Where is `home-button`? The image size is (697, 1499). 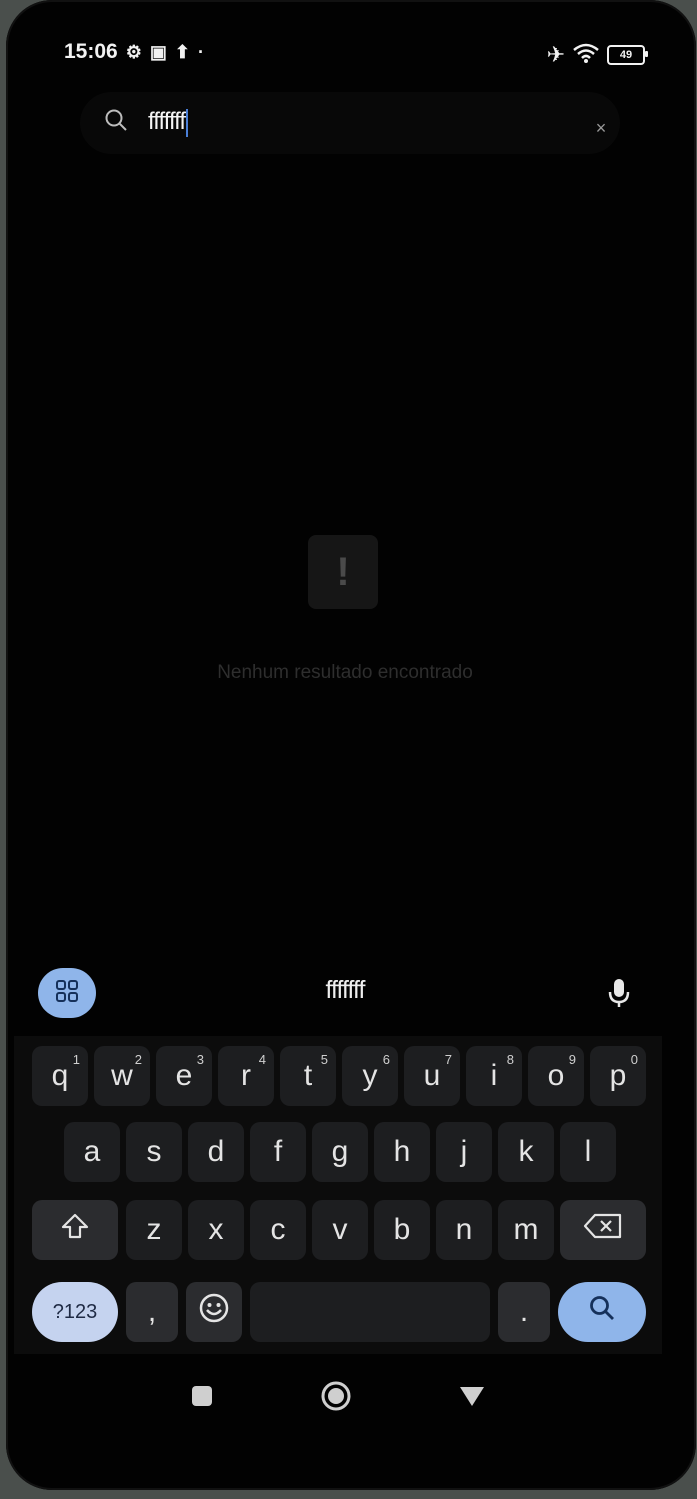 home-button is located at coordinates (336, 1398).